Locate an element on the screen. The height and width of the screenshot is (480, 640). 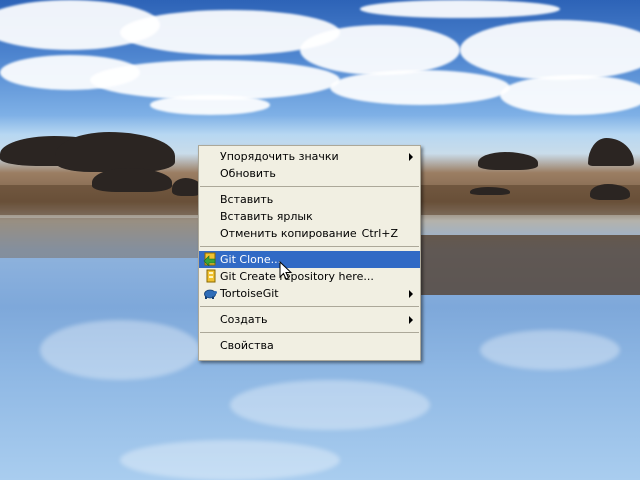
menu-item-shortcut: Ctrl+Z is located at coordinates (379, 233).